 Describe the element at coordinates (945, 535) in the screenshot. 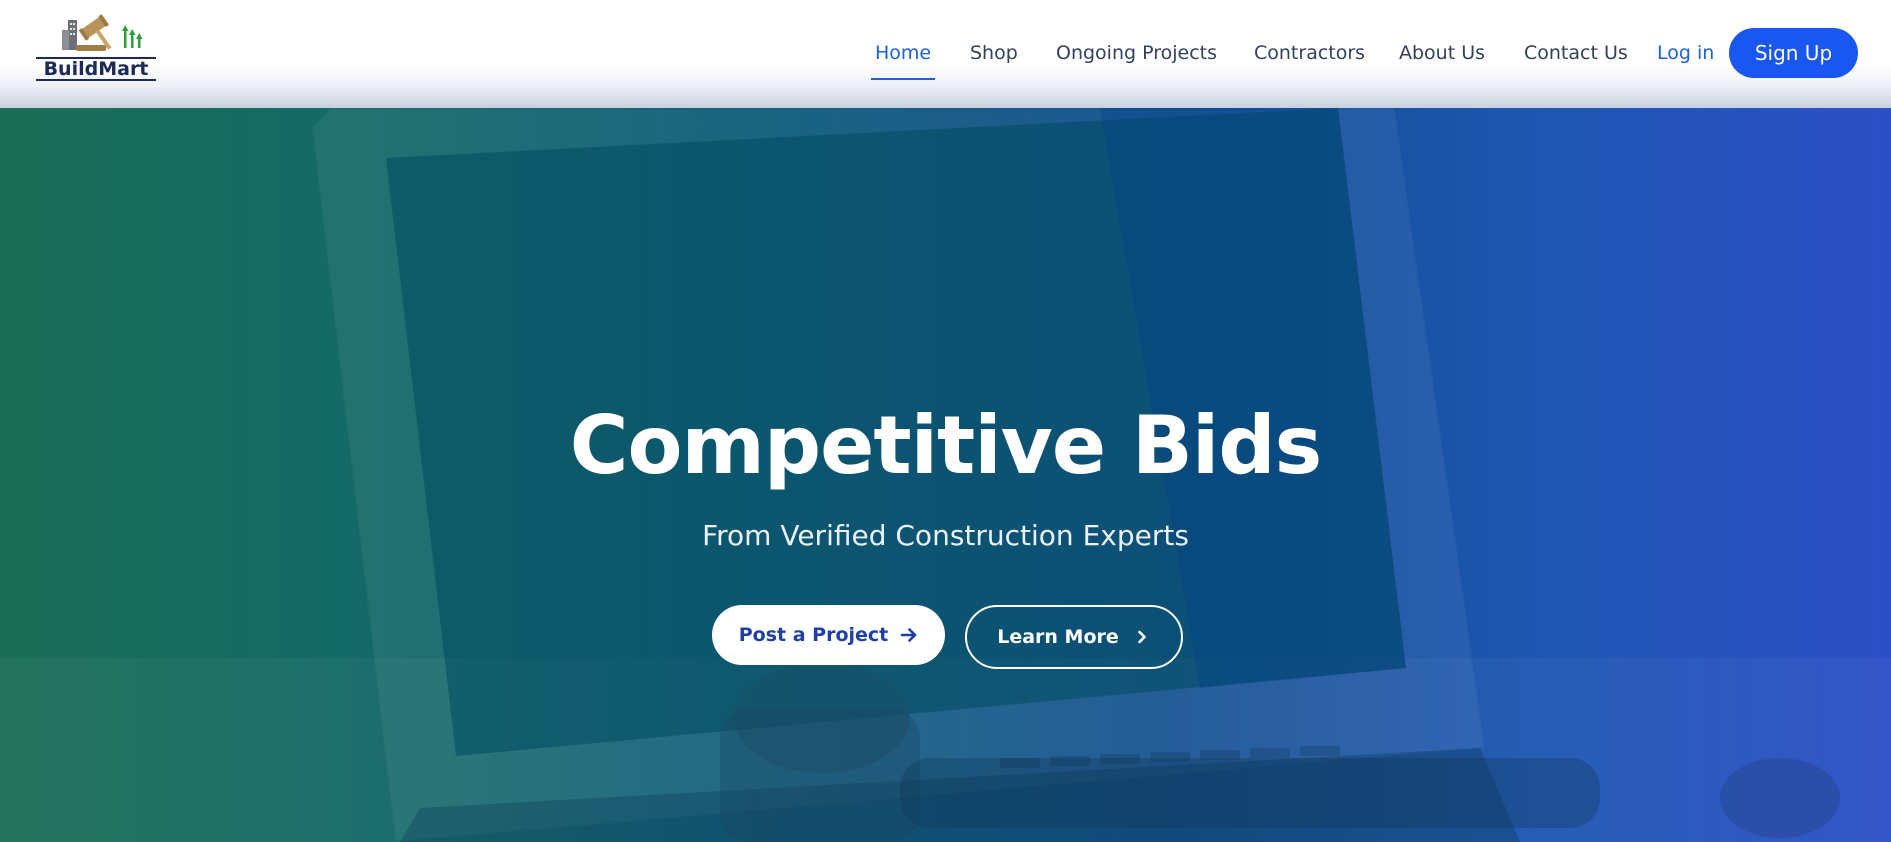

I see `hero-subtitle: From Verified Construction Experts` at that location.